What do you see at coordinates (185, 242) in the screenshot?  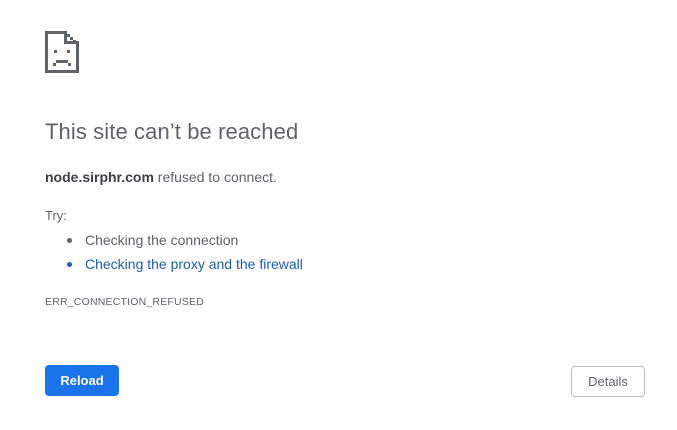 I see `suggestion-check-connection: Checking the connection` at bounding box center [185, 242].